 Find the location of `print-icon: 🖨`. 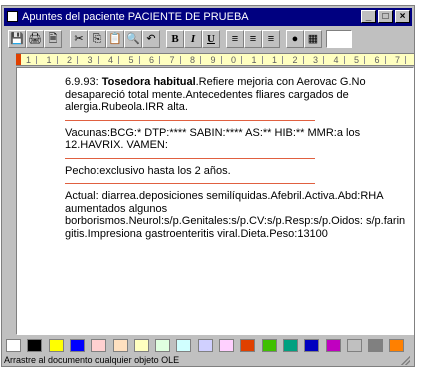

print-icon: 🖨 is located at coordinates (35, 39).